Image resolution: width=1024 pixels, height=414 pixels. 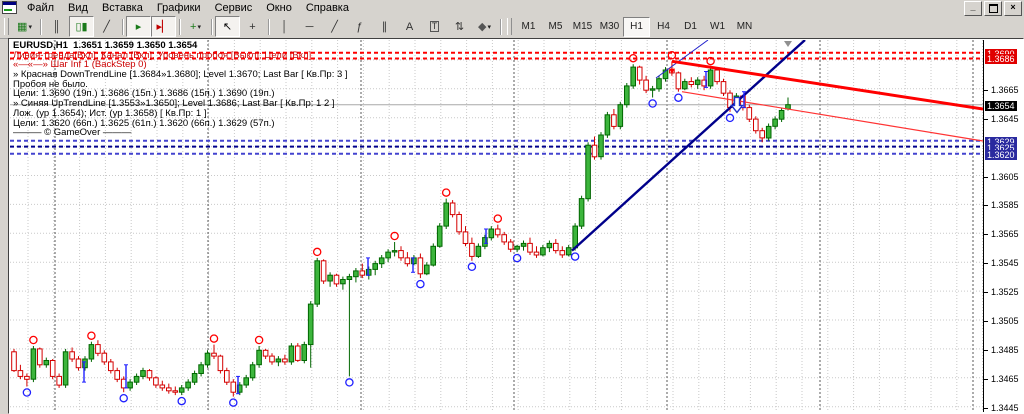 I want to click on shapes-icon: ◆, so click(x=482, y=27).